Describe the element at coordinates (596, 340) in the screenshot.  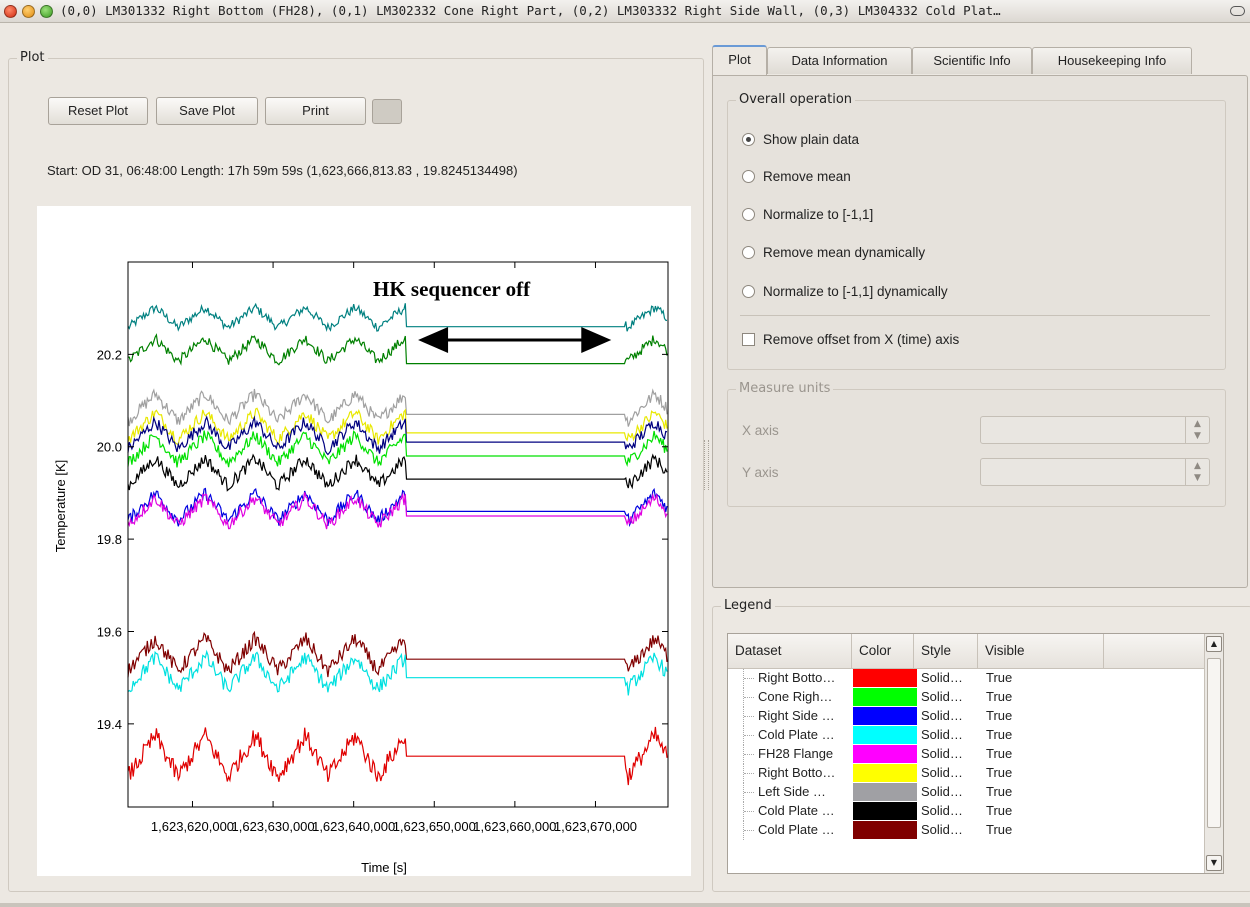
I see `arrow-right-icon` at that location.